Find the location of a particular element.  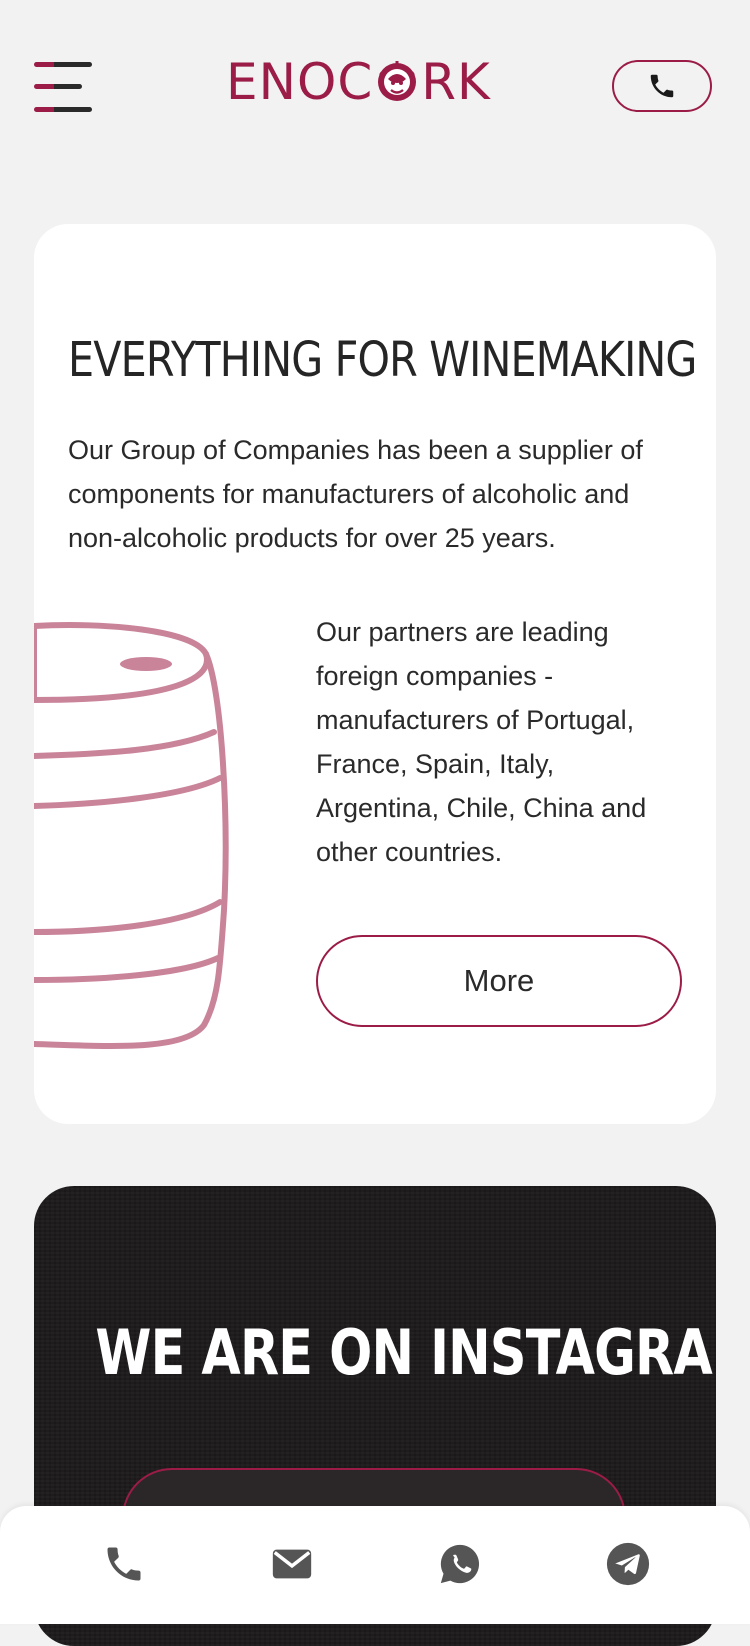

barrel-icon is located at coordinates (131, 835).